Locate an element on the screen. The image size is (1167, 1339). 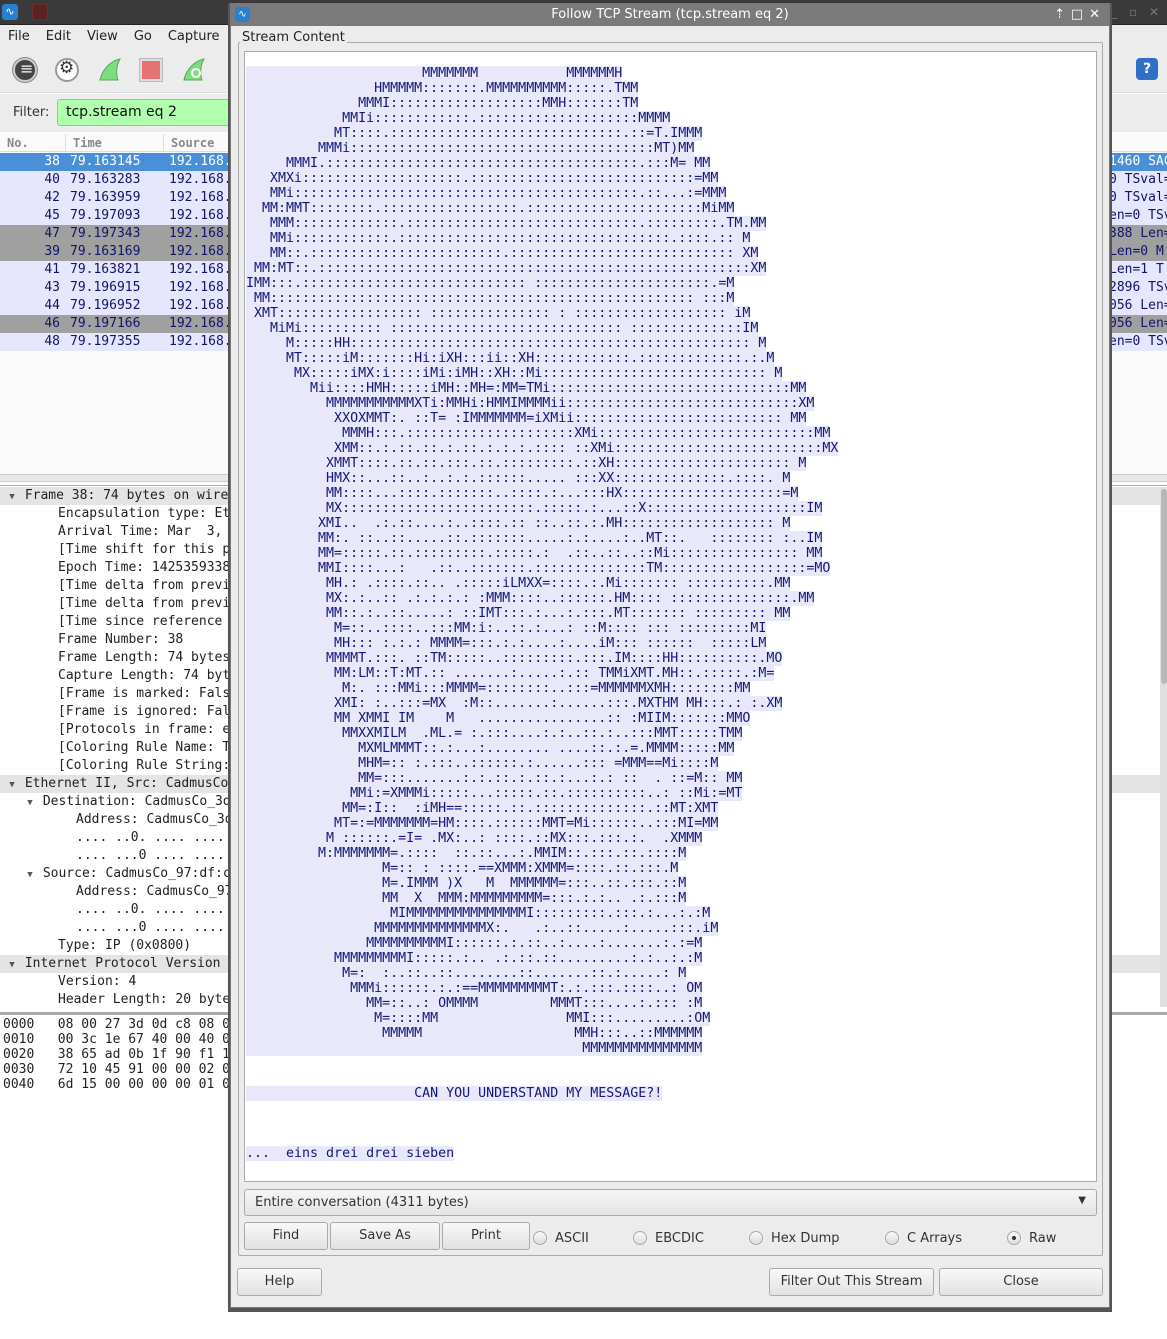
packet-info: 056 Len= is located at coordinates (1138, 305).